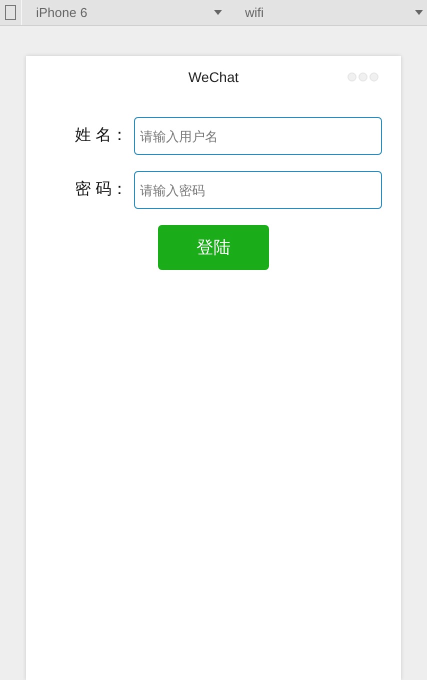 The width and height of the screenshot is (427, 680). Describe the element at coordinates (335, 12) in the screenshot. I see `network-select: wifi` at that location.